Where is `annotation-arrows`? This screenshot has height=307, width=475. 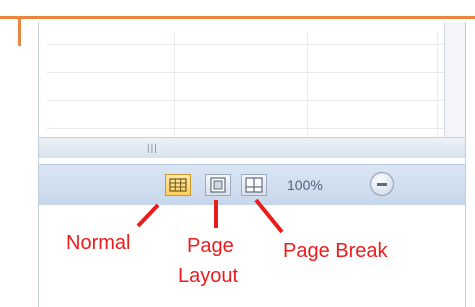 annotation-arrows is located at coordinates (210, 216).